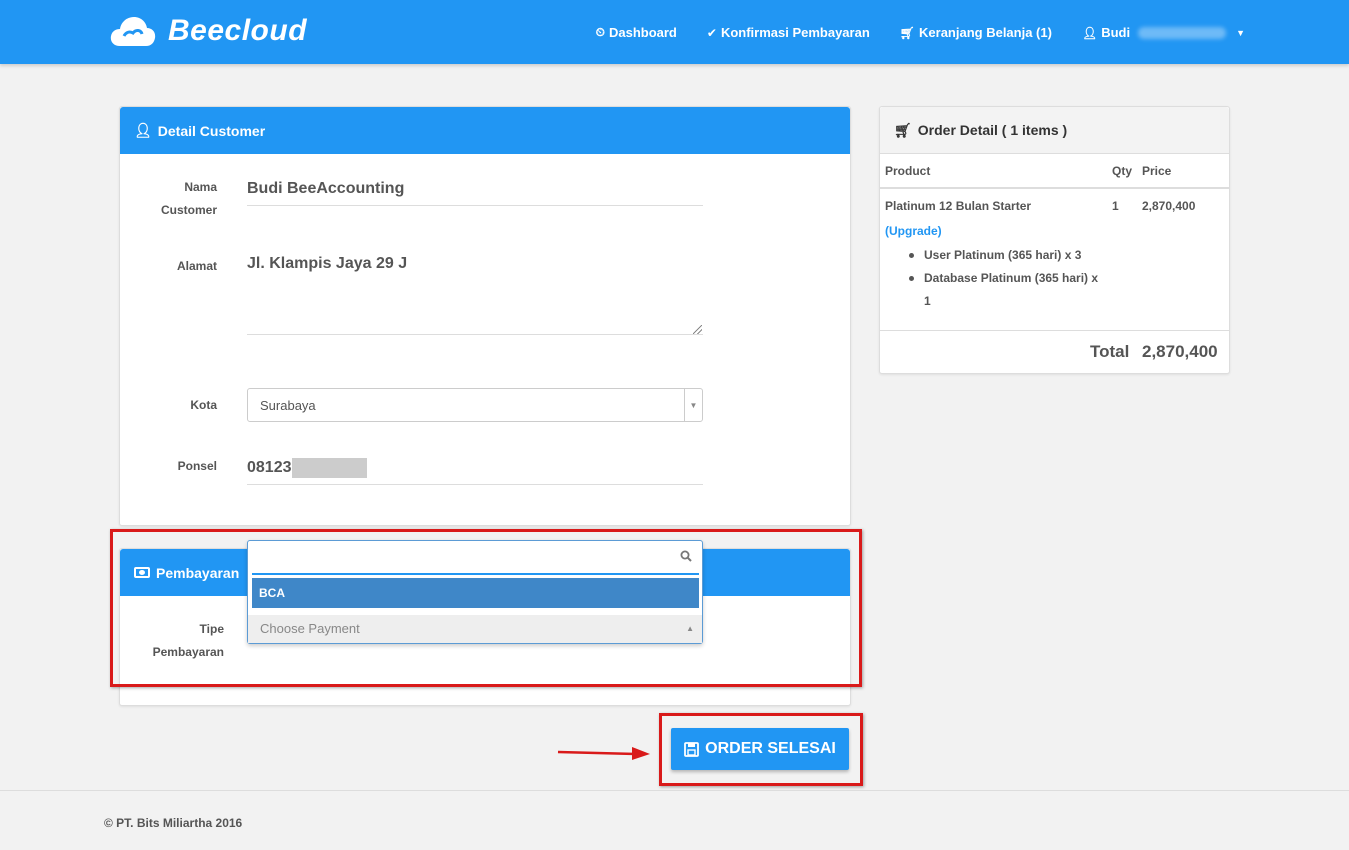 This screenshot has width=1349, height=850. What do you see at coordinates (1115, 206) in the screenshot?
I see `order-item-qty: 1` at bounding box center [1115, 206].